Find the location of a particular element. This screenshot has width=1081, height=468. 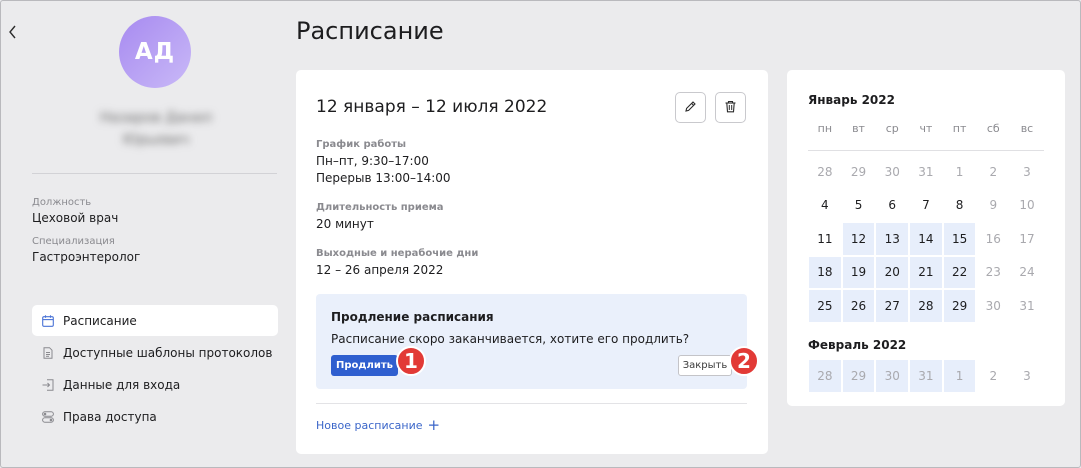

weekday-label: ср is located at coordinates (892, 128).